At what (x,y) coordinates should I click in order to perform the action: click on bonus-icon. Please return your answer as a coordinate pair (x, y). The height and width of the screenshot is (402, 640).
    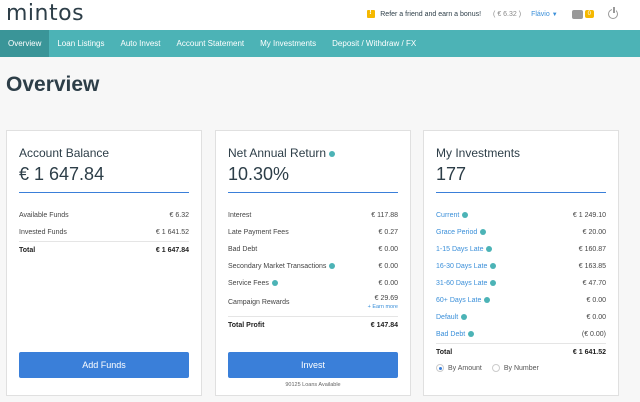
    Looking at the image, I should click on (371, 13).